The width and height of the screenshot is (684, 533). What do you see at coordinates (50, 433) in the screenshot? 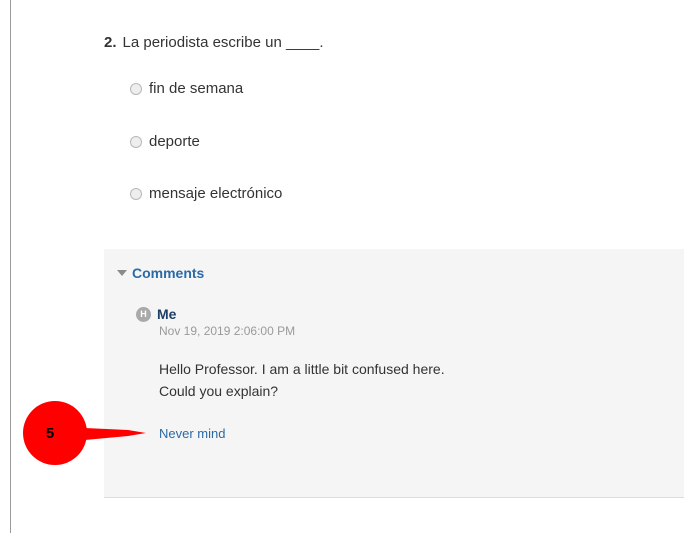
I see `callout-number: 5` at bounding box center [50, 433].